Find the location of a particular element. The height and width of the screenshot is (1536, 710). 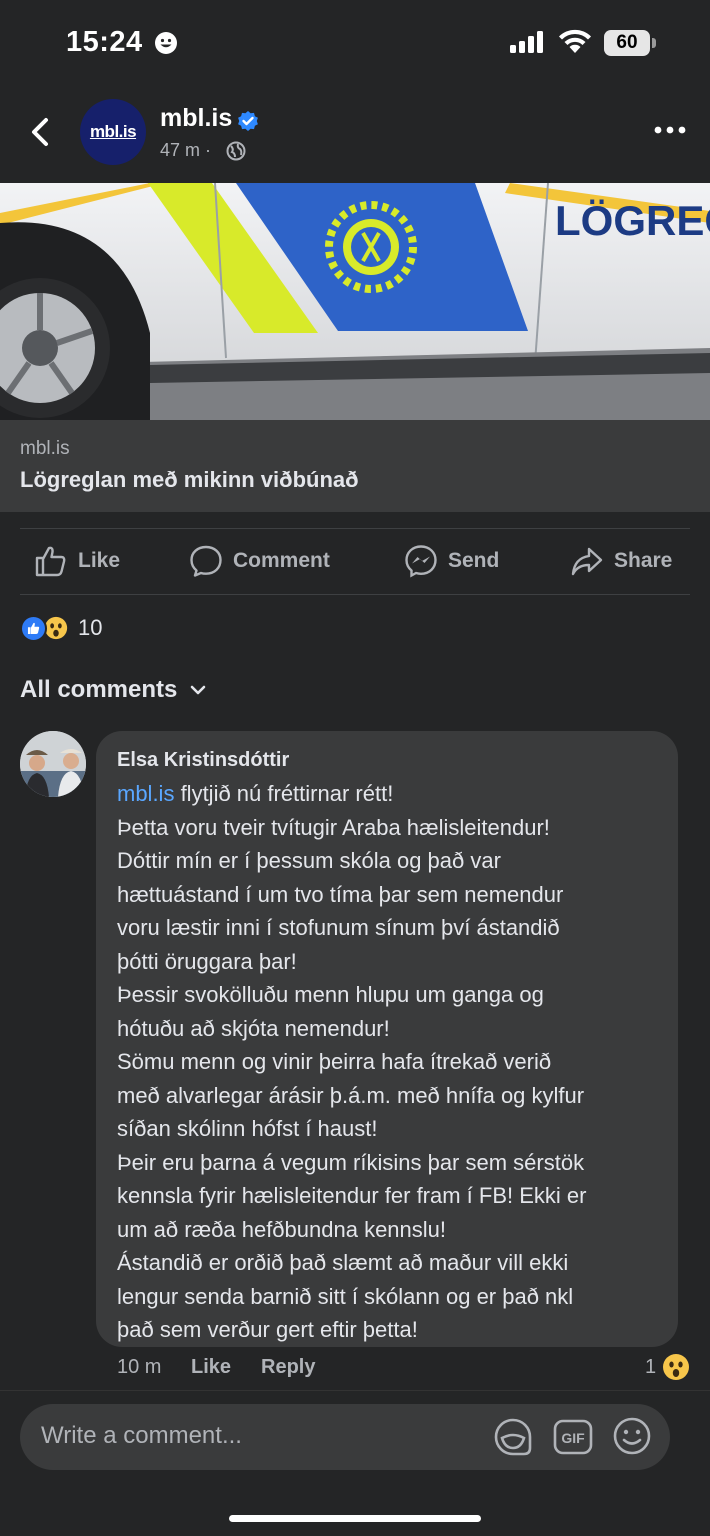

comment-line: um að ræða hefðbundna kennslu! is located at coordinates (282, 1229).